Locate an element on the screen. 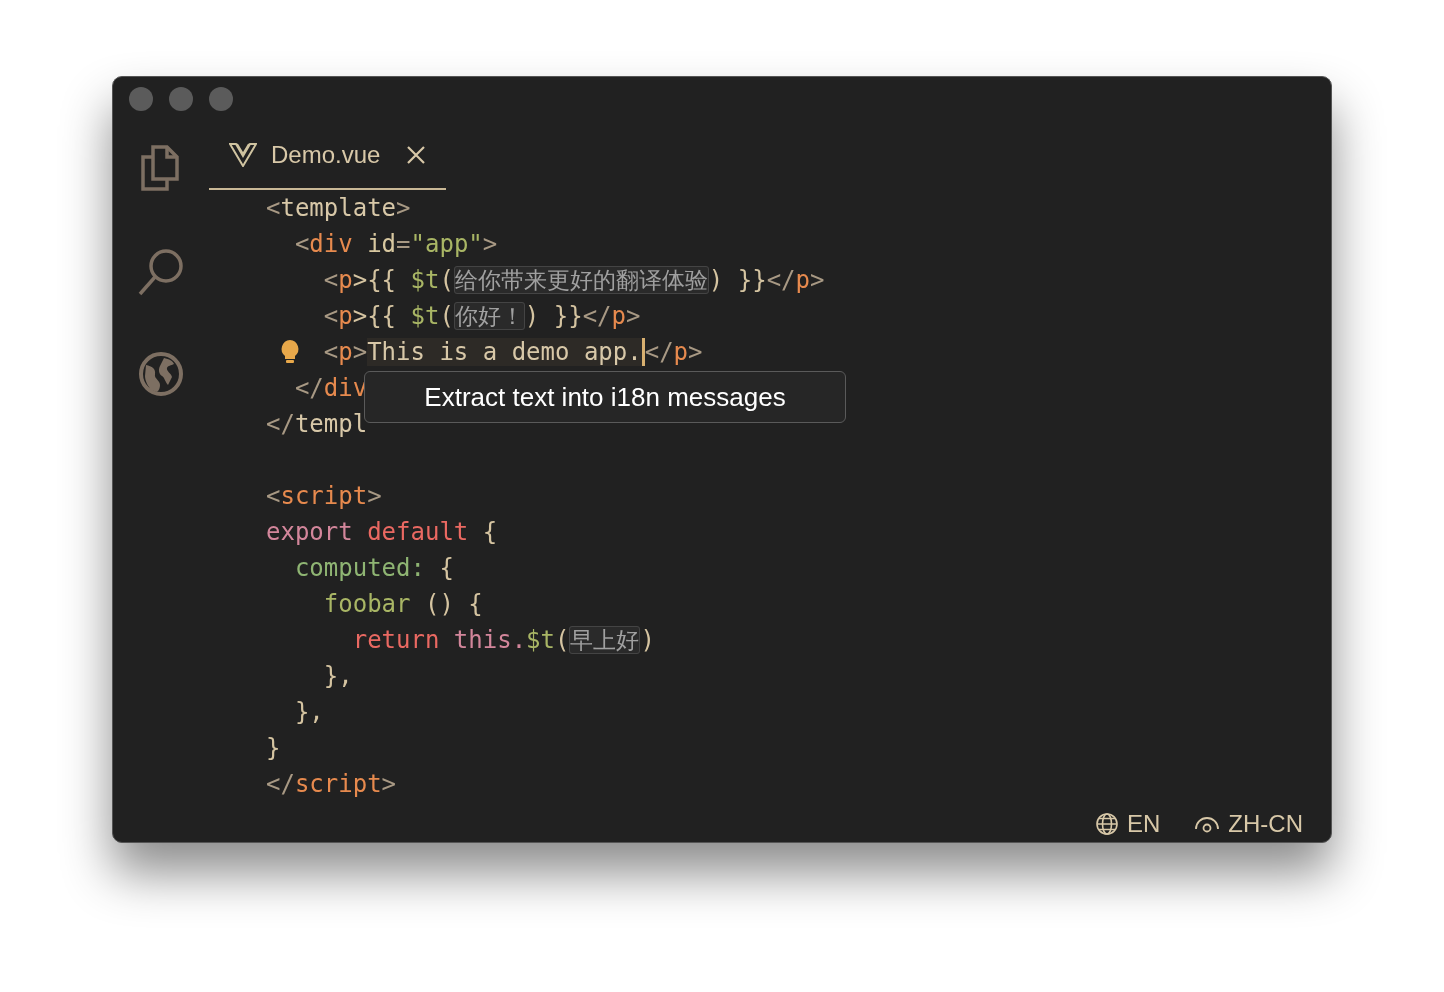 The image size is (1444, 992). tooltip: Extract text into i18n messages is located at coordinates (605, 397).